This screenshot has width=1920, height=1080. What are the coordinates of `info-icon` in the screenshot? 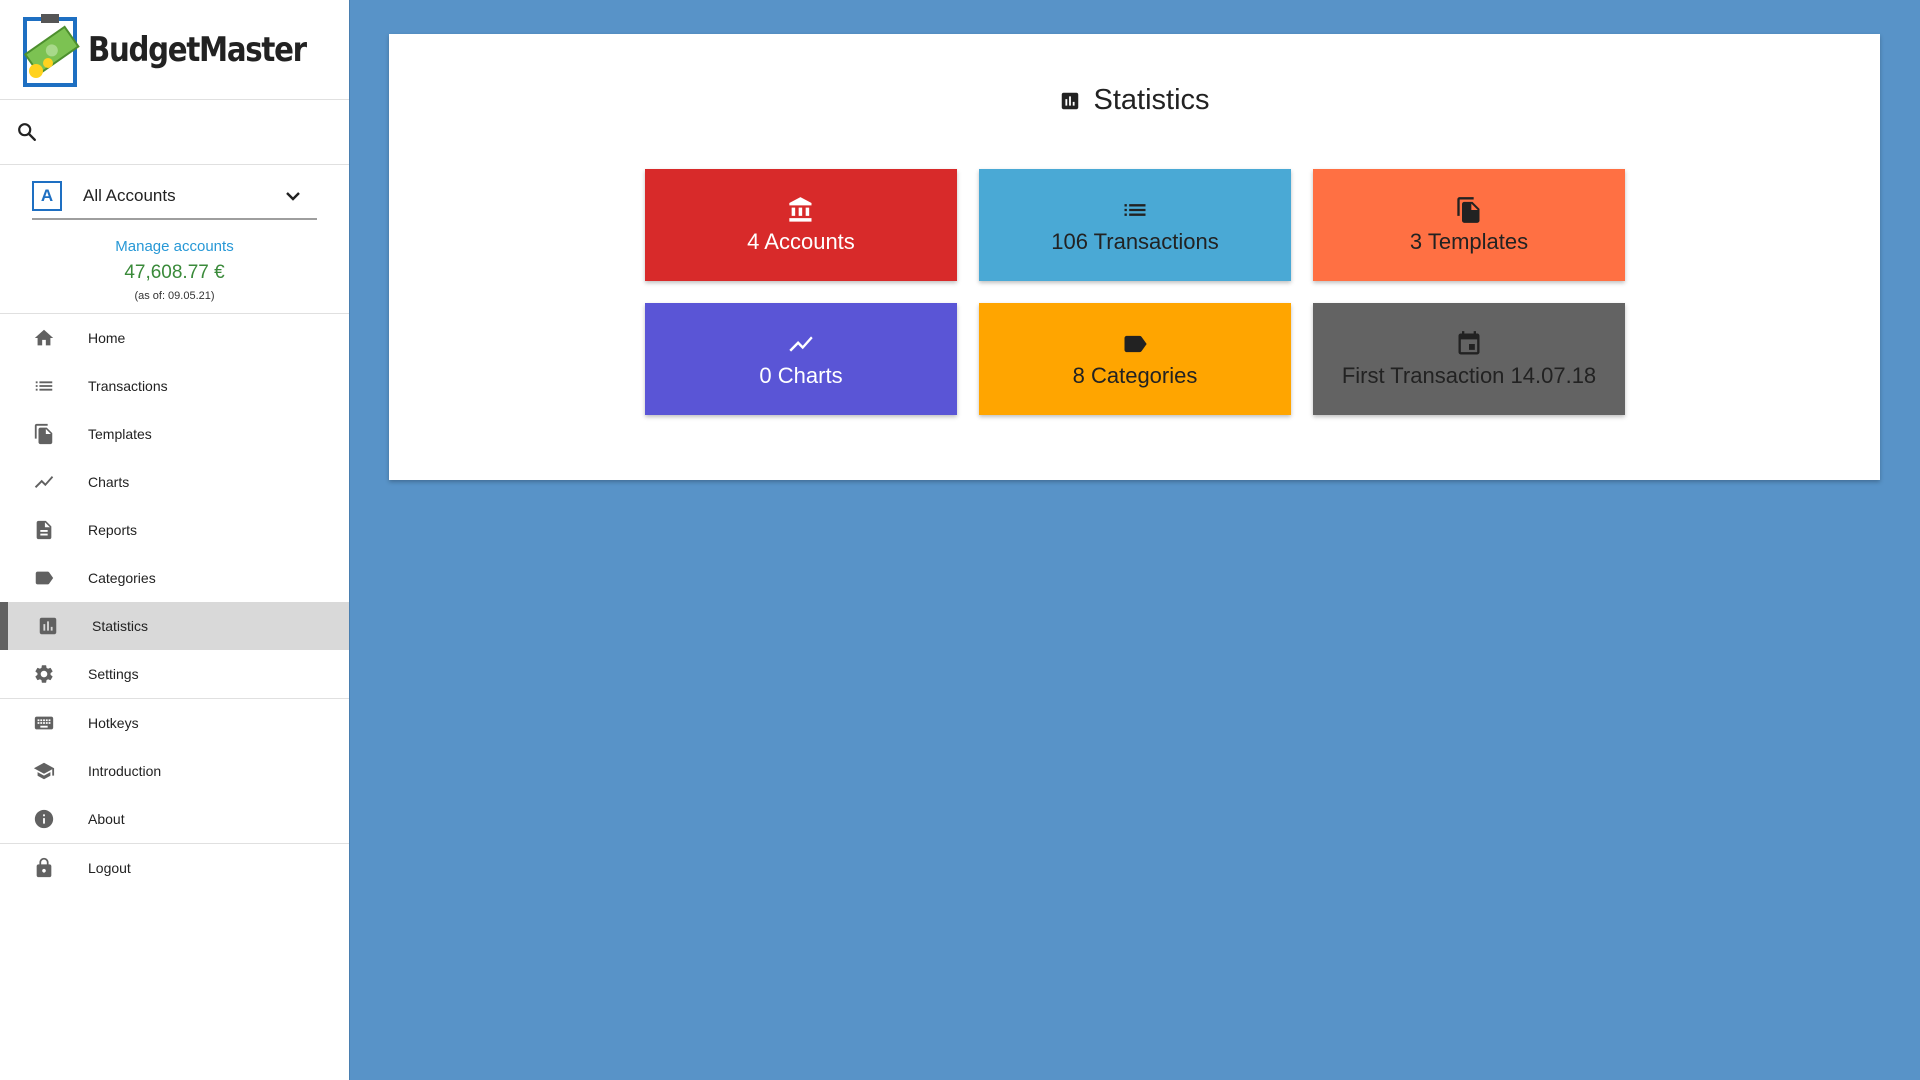 It's located at (44, 819).